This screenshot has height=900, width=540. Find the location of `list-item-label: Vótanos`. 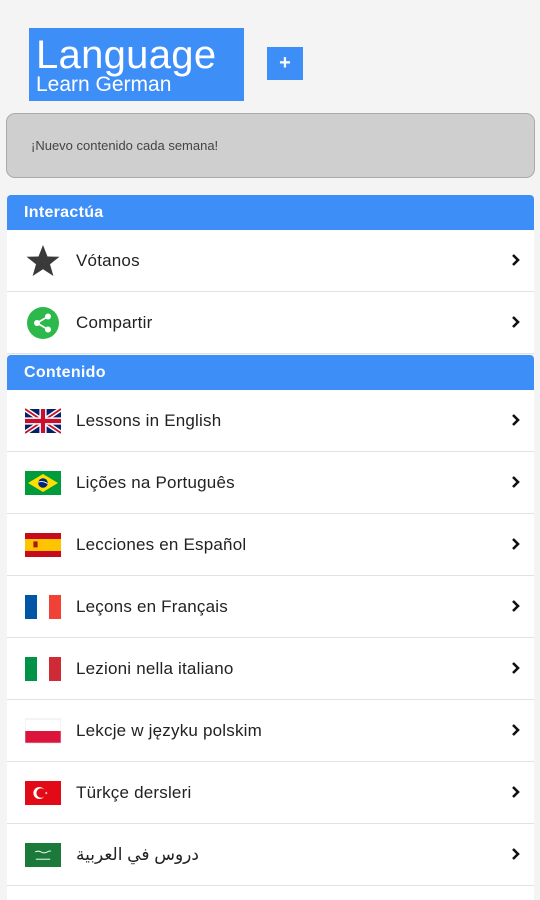

list-item-label: Vótanos is located at coordinates (108, 260).